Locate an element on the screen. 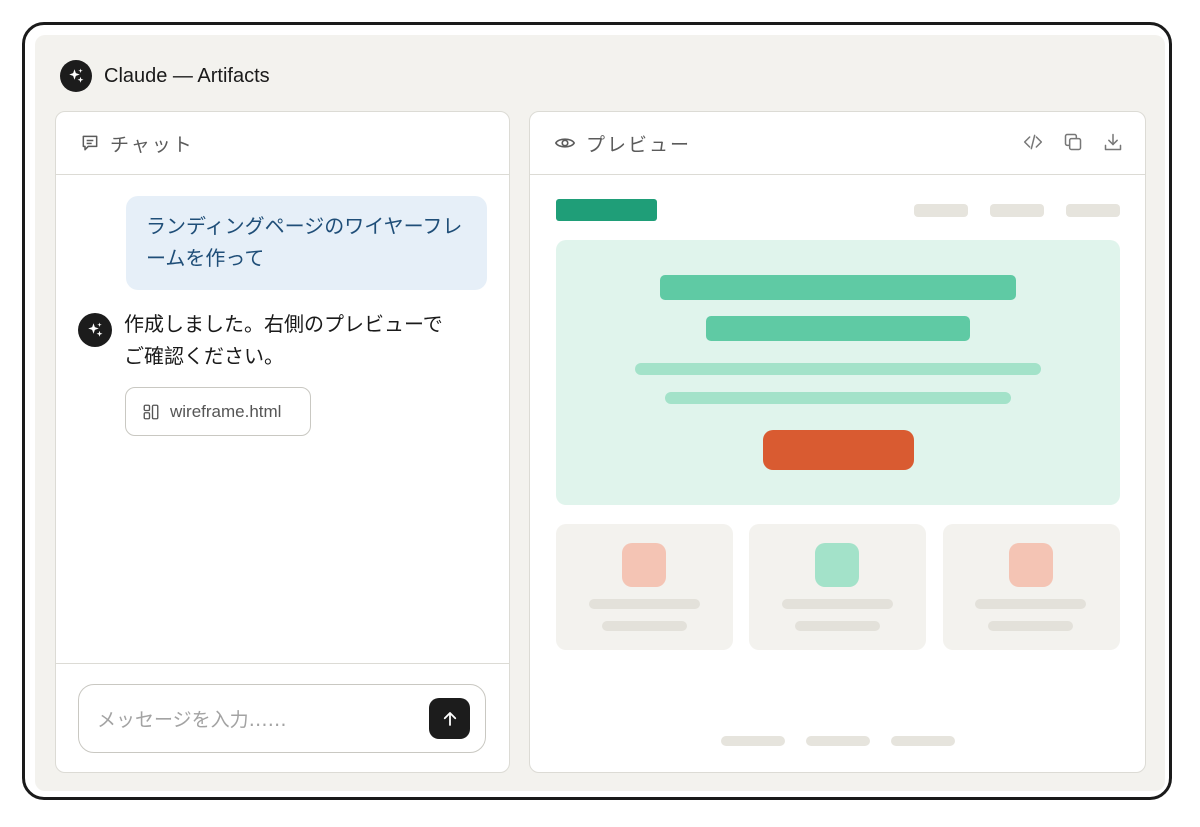 The height and width of the screenshot is (827, 1200). chat-panel-title: チャット is located at coordinates (152, 144).